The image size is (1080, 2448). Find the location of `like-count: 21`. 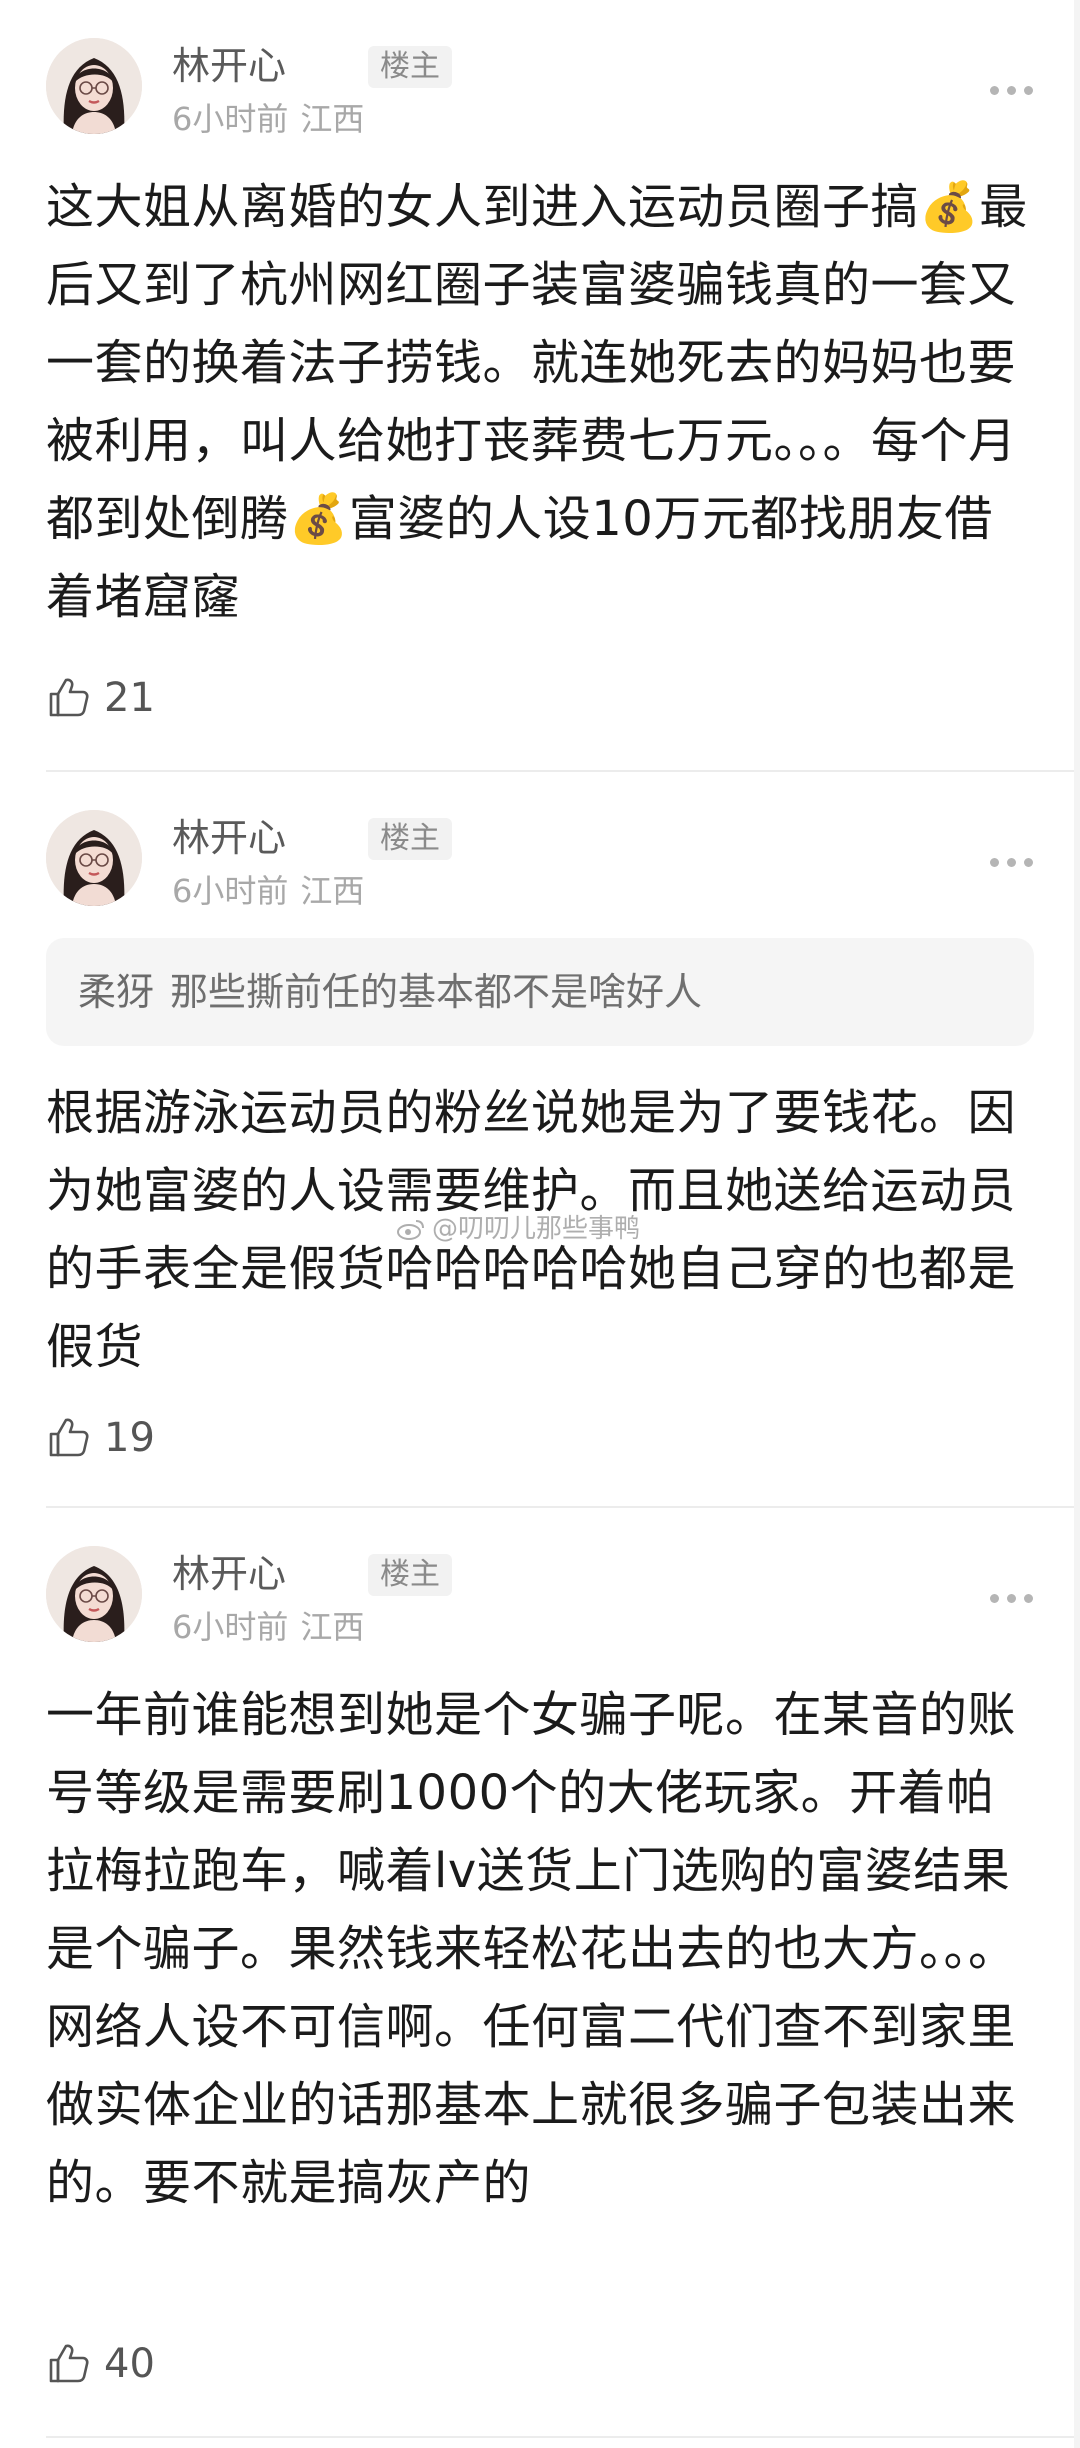

like-count: 21 is located at coordinates (129, 698).